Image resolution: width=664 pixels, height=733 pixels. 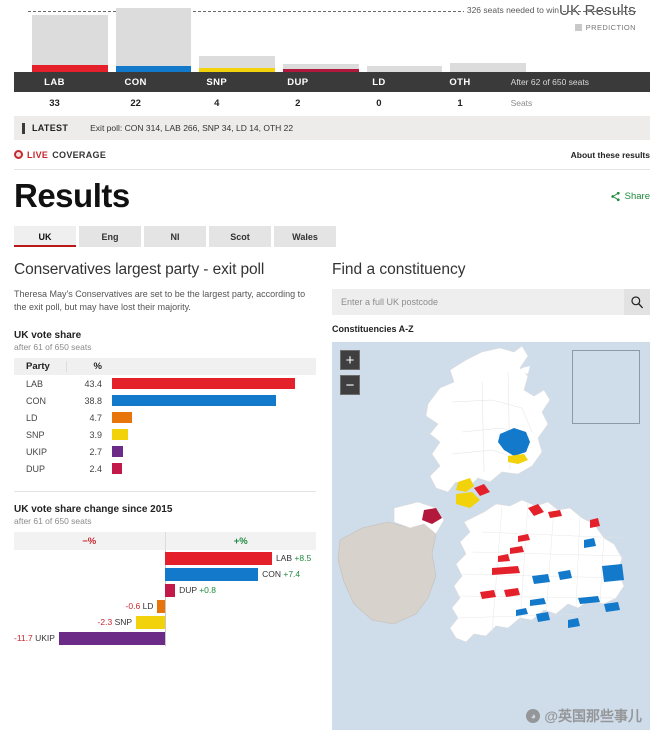 What do you see at coordinates (110, 236) in the screenshot?
I see `tab-eng: Eng` at bounding box center [110, 236].